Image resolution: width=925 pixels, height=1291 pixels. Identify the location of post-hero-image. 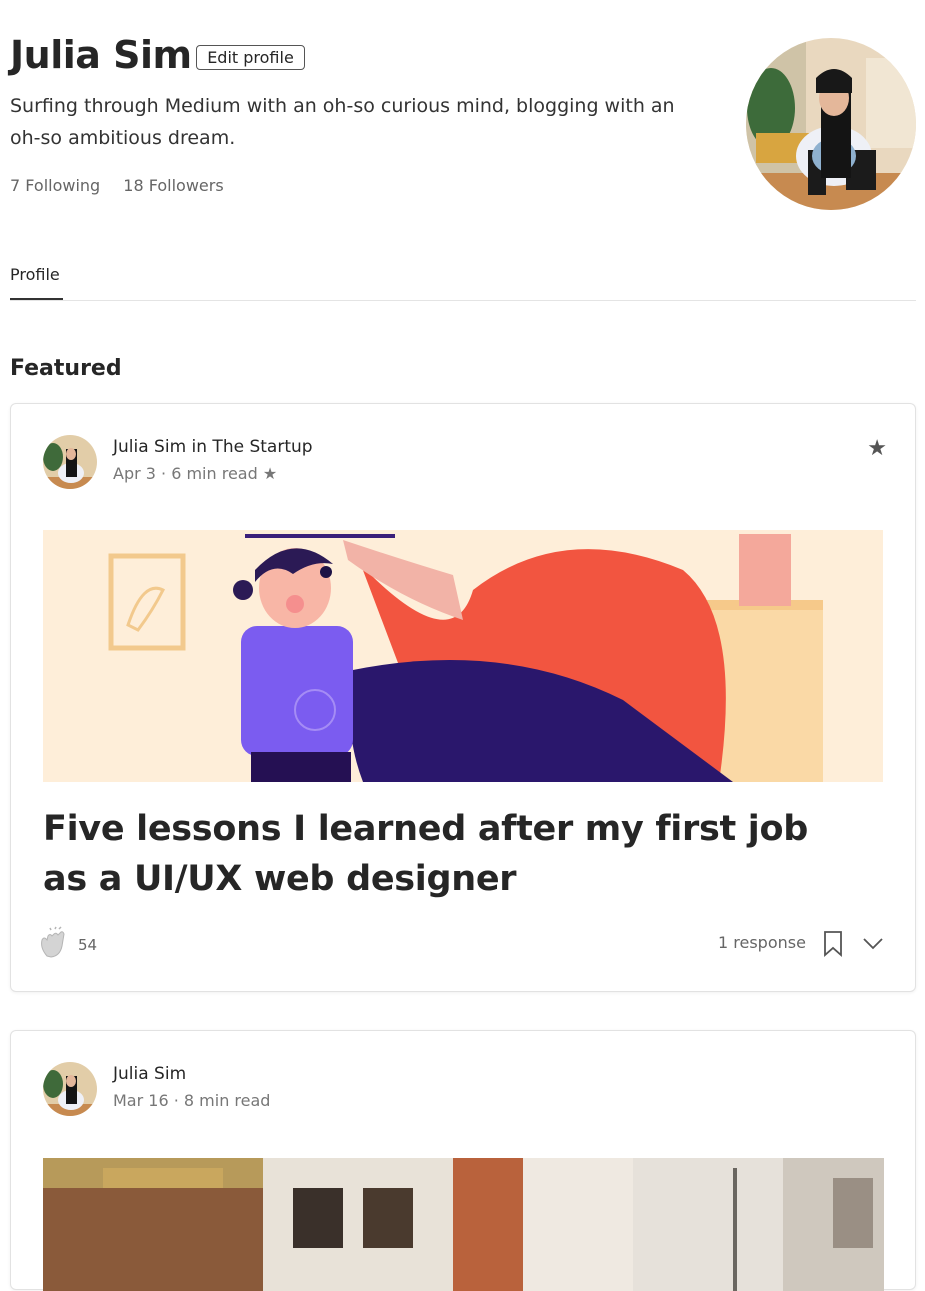
(463, 1224).